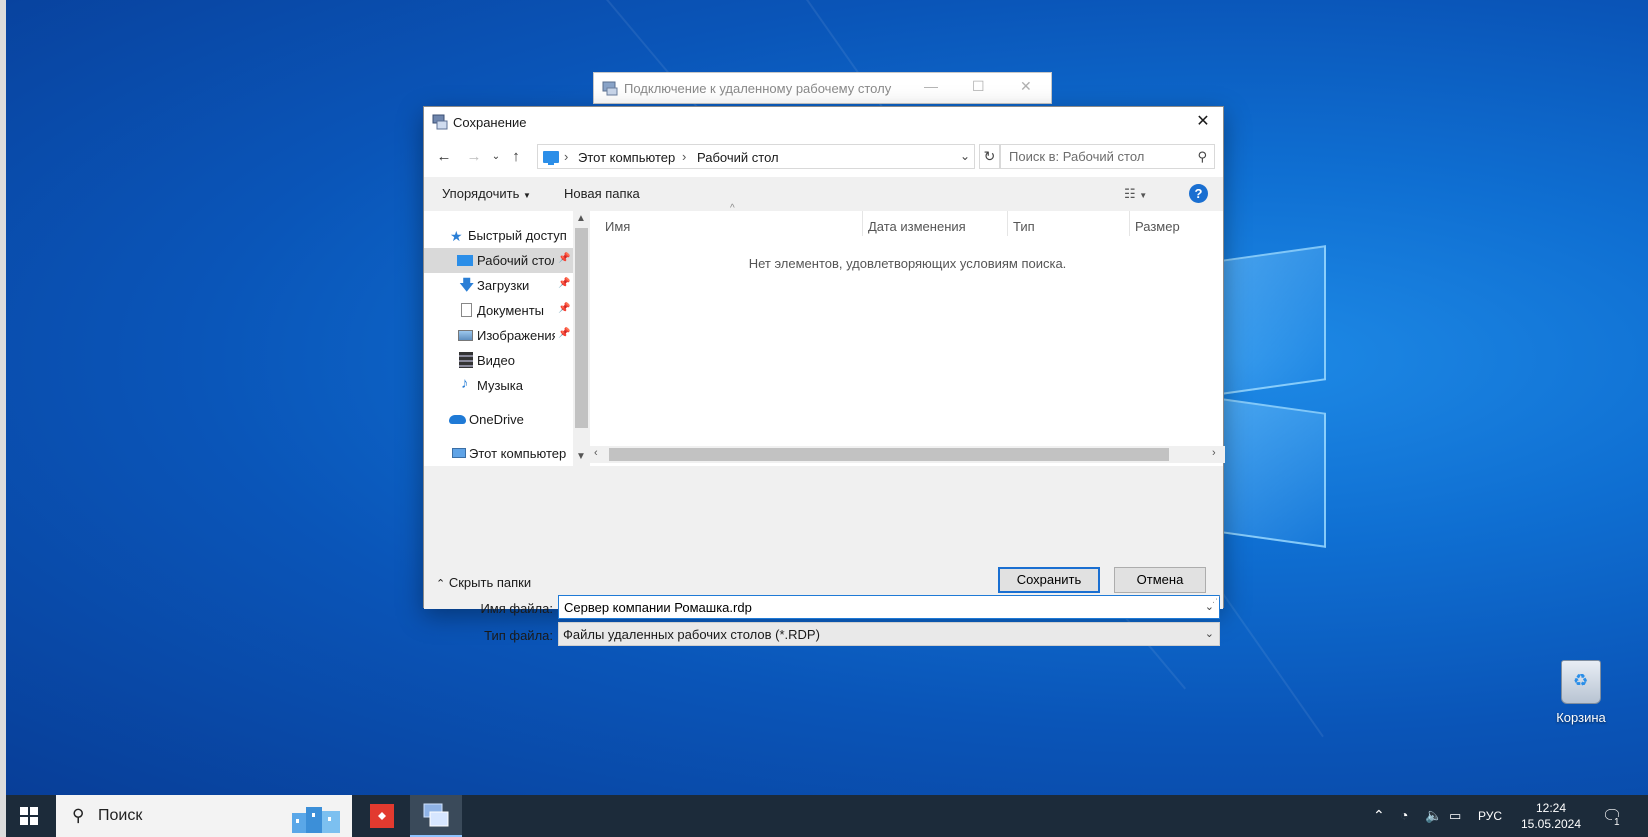  I want to click on hide-folders-button: ⌃ Скрыть папки, so click(483, 582).